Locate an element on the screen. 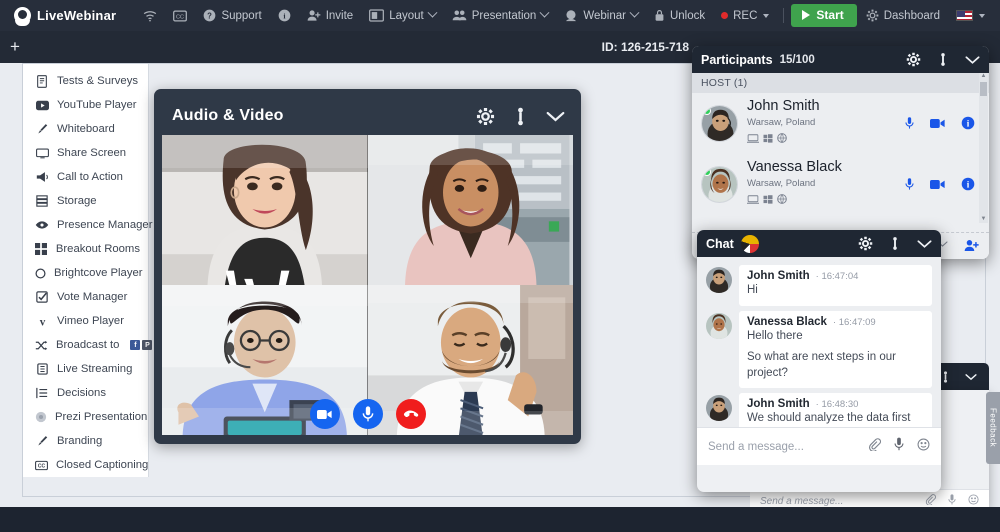 This screenshot has width=1000, height=532. participants-scrollbar: ▲ ▼ is located at coordinates (983, 148).